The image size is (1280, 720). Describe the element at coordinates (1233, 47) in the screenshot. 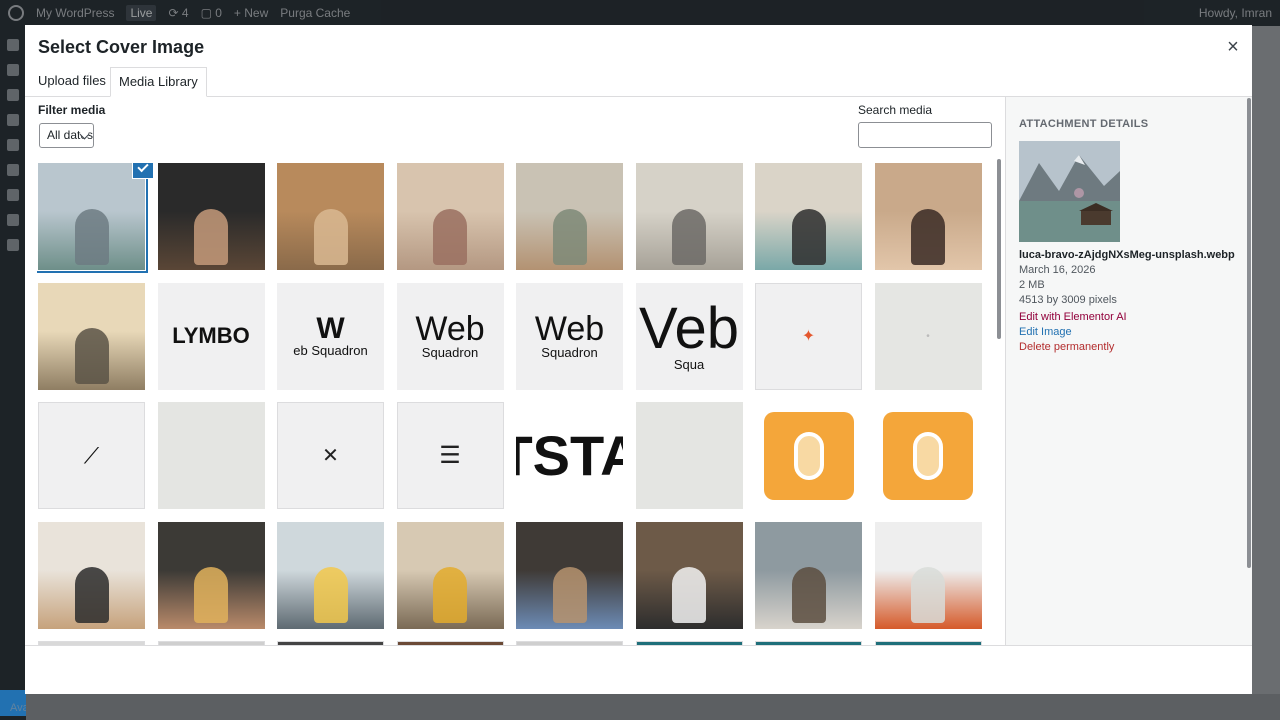

I see `close-modal-button: ×` at that location.